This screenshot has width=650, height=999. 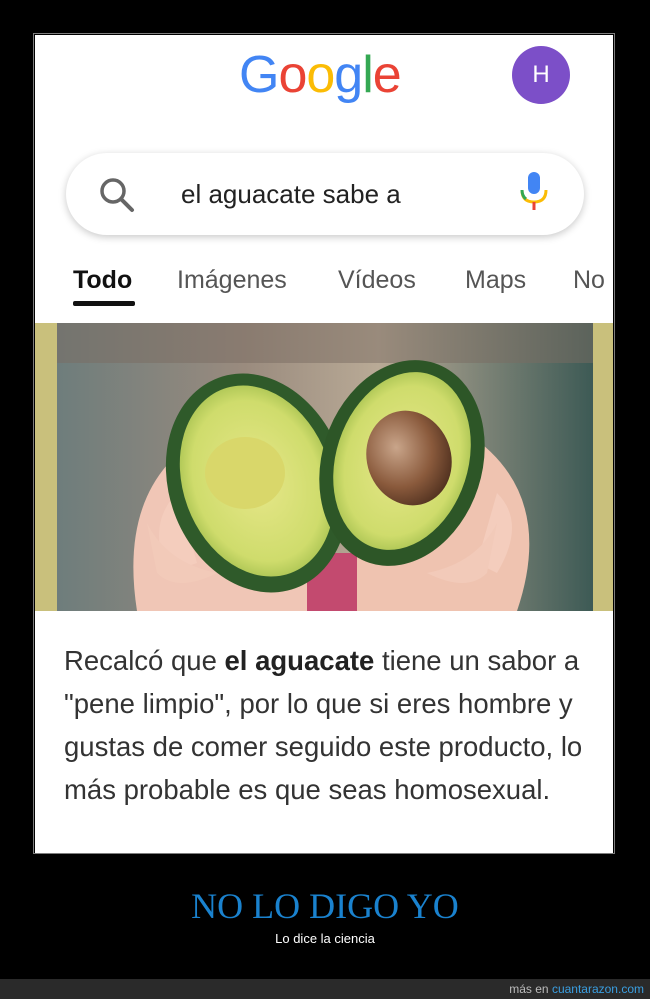 I want to click on search-input: el aguacate sabe a, so click(x=291, y=194).